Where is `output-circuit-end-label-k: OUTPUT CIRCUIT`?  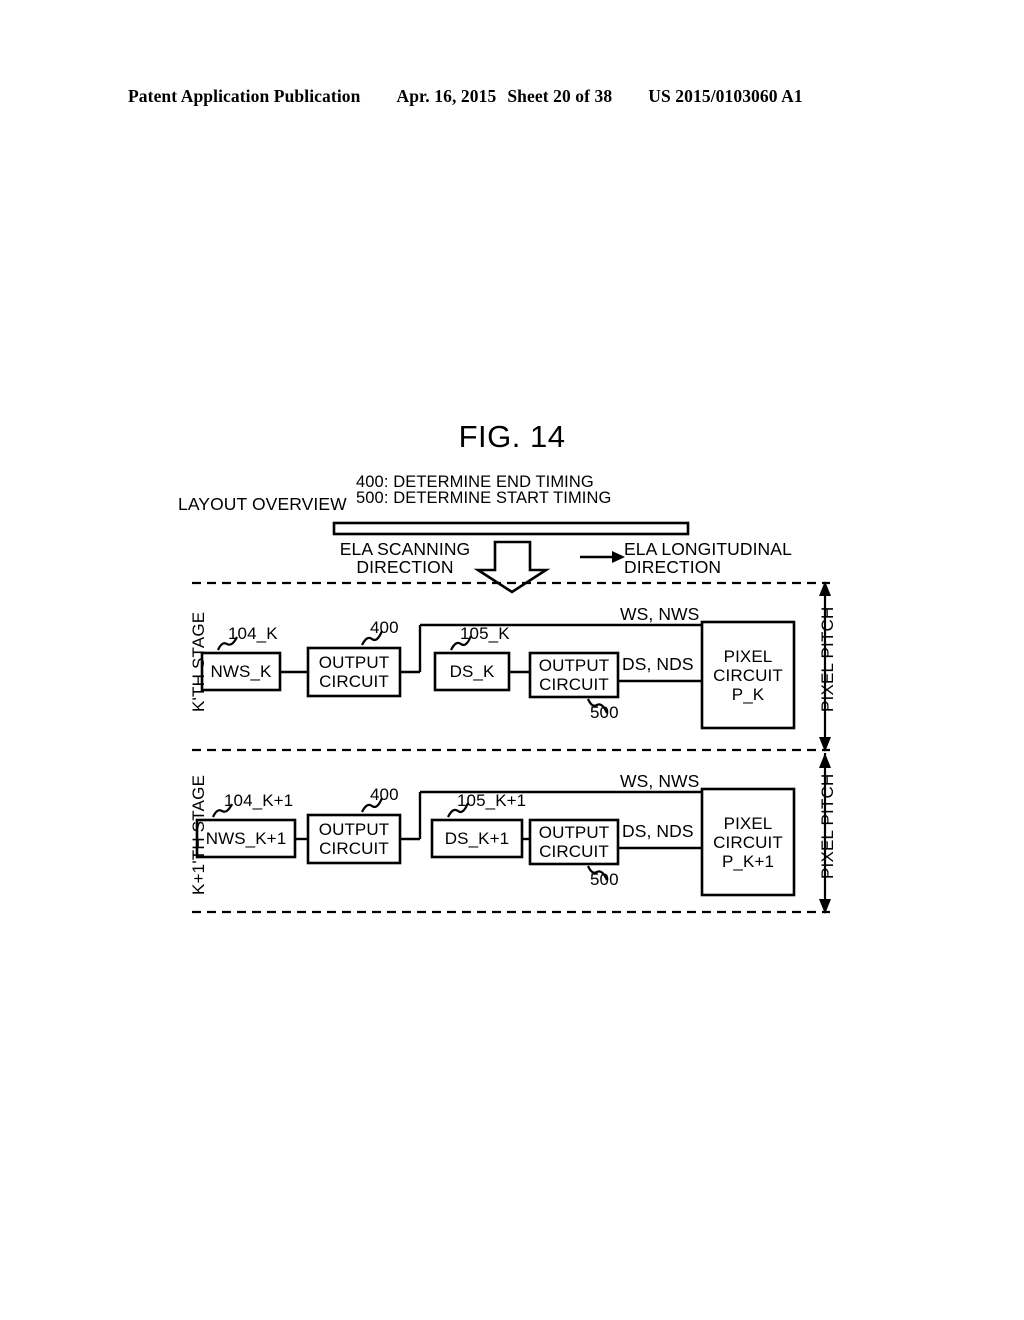
output-circuit-end-label-k: OUTPUT CIRCUIT is located at coordinates (354, 672).